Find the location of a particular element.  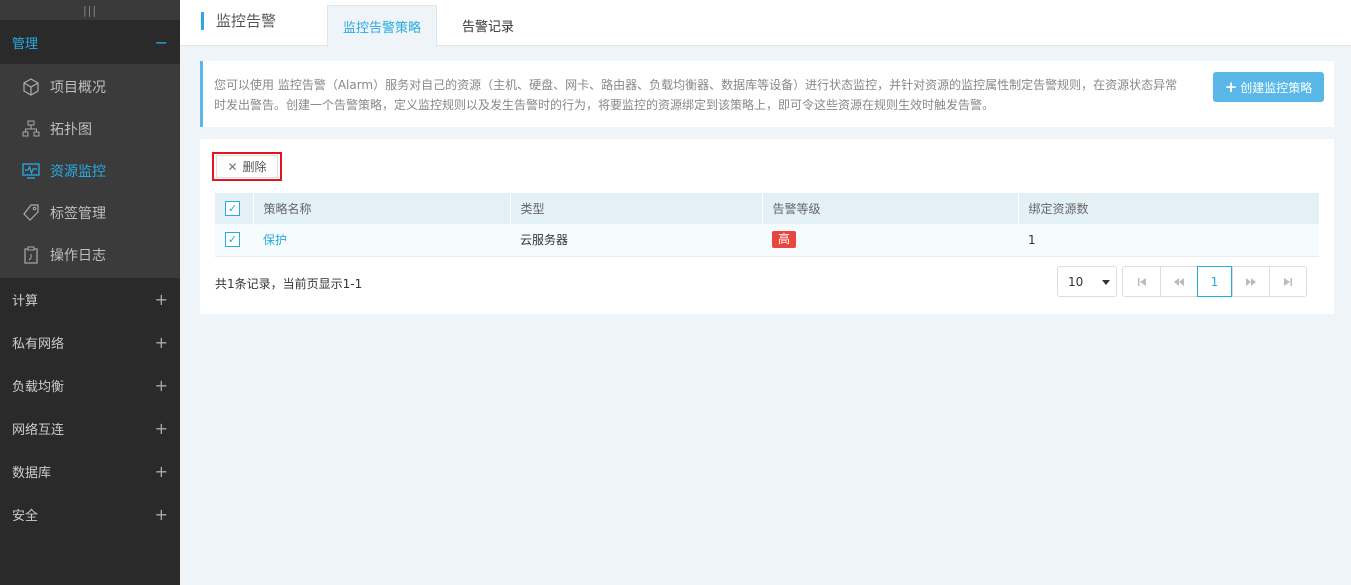

sidebar-item-label: 标签管理 is located at coordinates (78, 214).